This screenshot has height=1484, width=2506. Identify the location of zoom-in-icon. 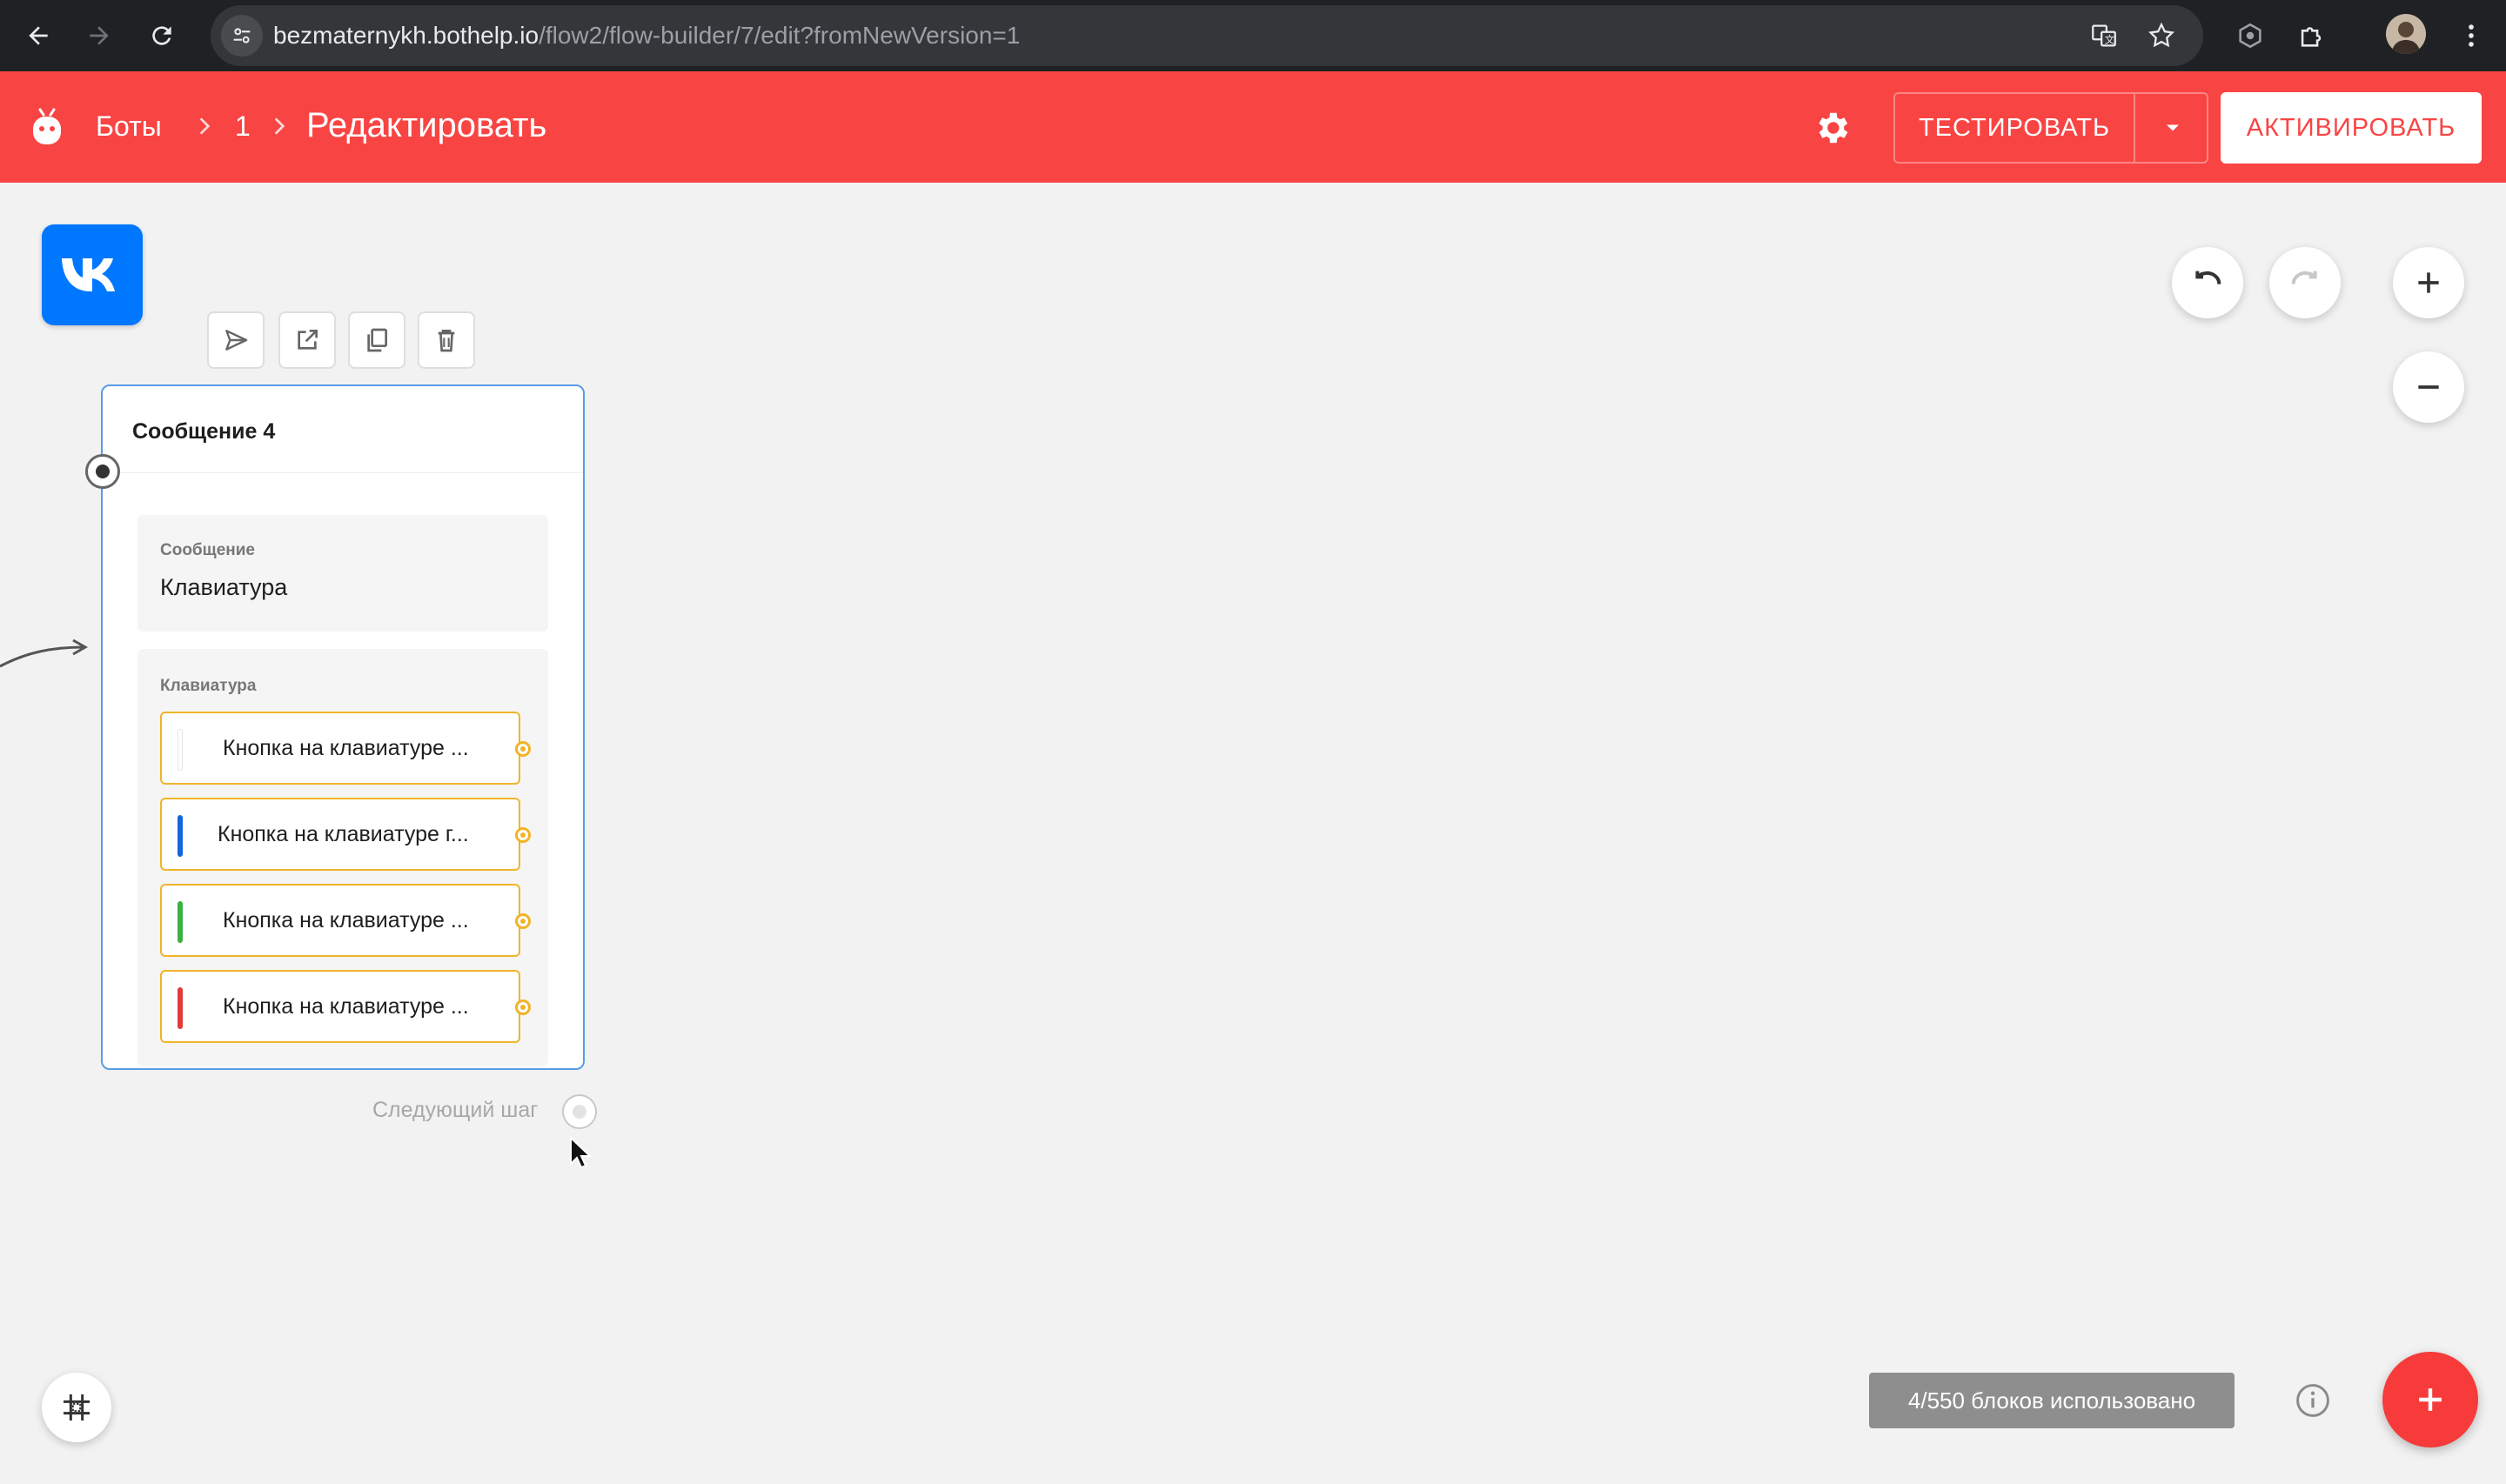
(2428, 282).